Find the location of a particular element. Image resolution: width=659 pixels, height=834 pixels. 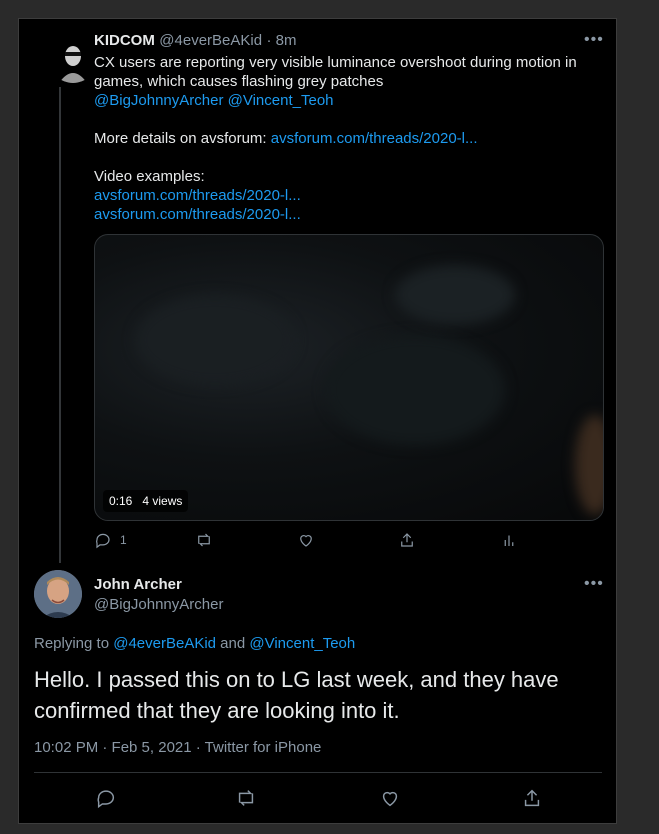

reply-button: 1 is located at coordinates (110, 540).